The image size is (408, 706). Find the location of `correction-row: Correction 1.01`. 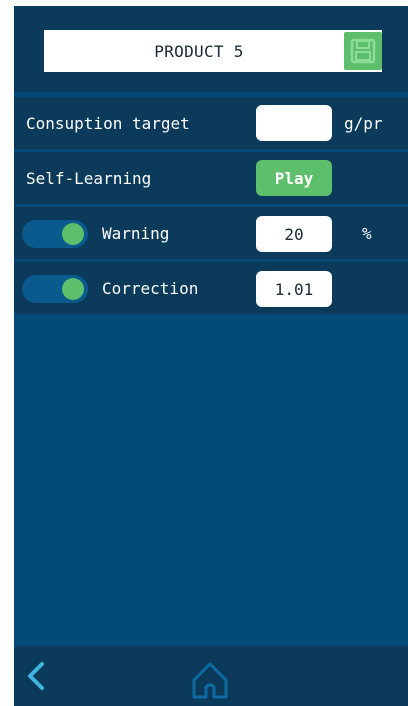

correction-row: Correction 1.01 is located at coordinates (211, 288).